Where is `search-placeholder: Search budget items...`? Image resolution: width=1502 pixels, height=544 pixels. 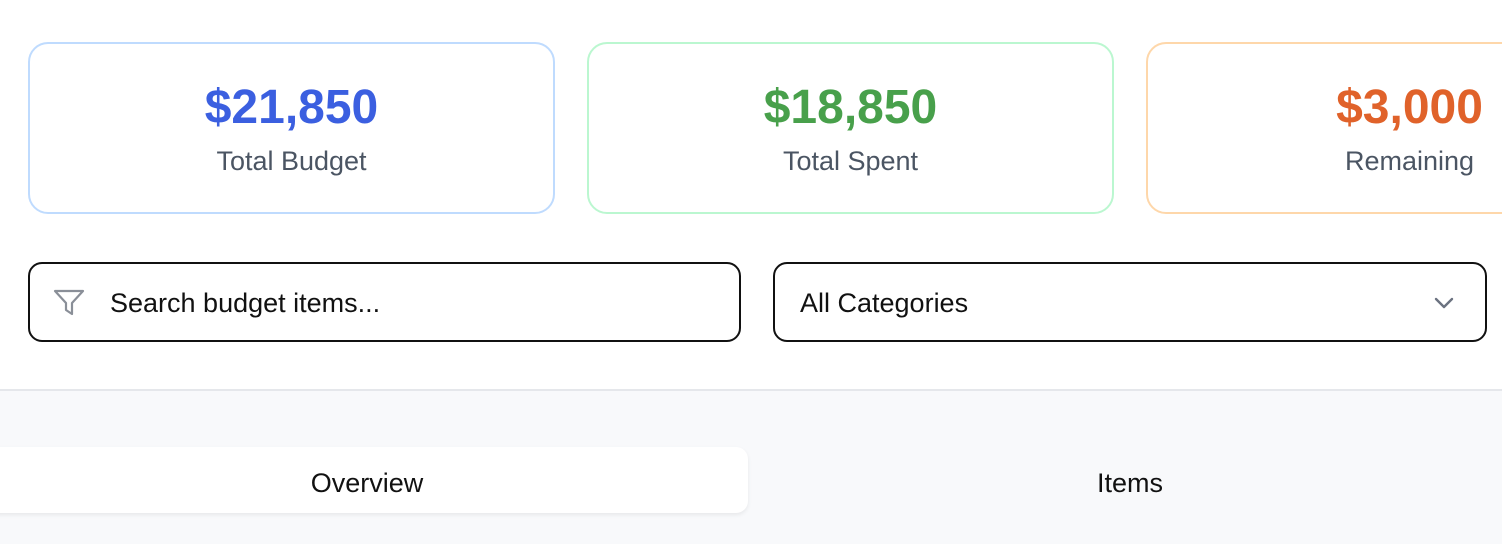 search-placeholder: Search budget items... is located at coordinates (245, 303).